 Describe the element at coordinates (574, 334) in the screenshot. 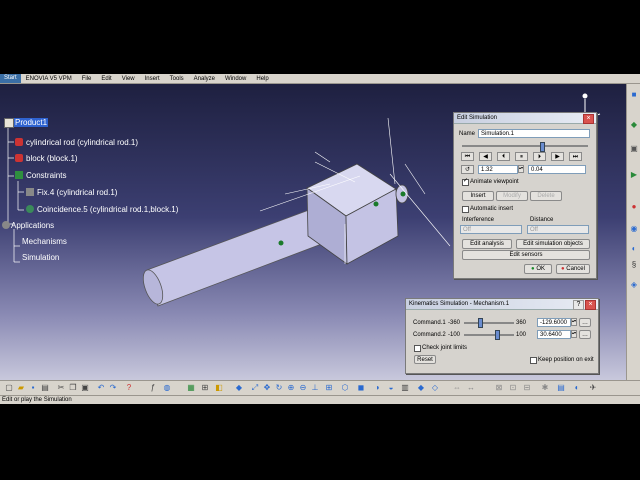

I see `command2-spinner: ▴▾` at that location.